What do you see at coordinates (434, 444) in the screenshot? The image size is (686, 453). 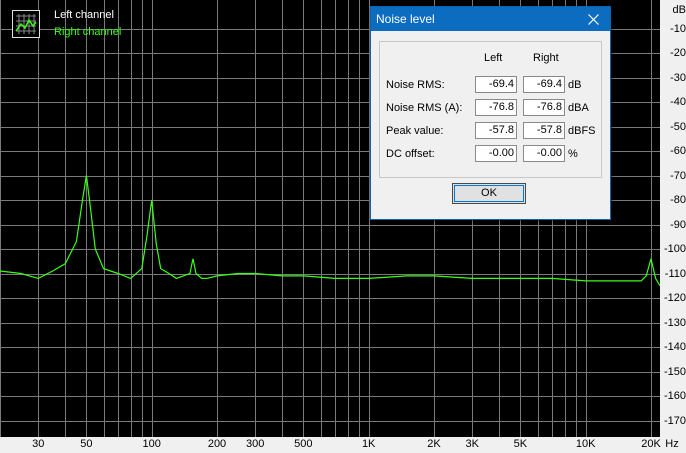 I see `x-tick-label: 2K` at bounding box center [434, 444].